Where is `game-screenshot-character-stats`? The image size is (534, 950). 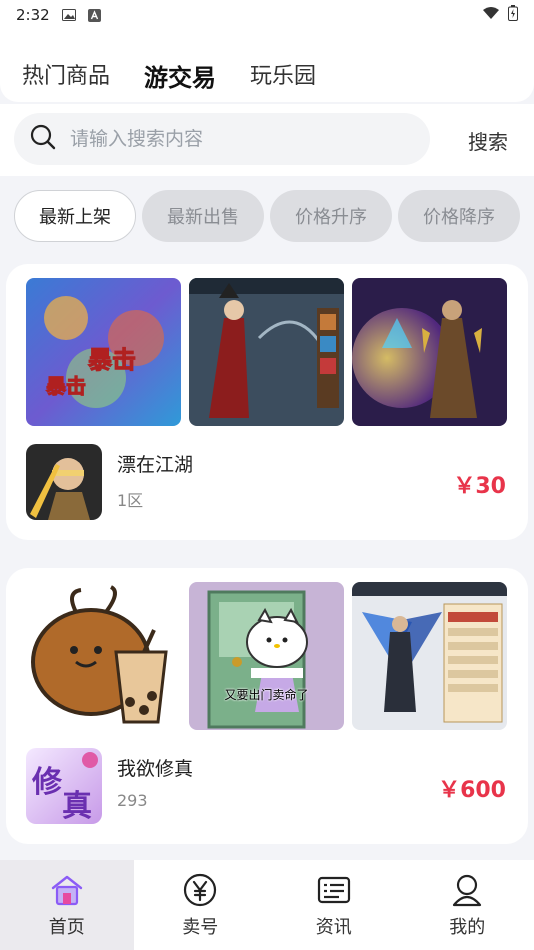
game-screenshot-character-stats is located at coordinates (429, 656).